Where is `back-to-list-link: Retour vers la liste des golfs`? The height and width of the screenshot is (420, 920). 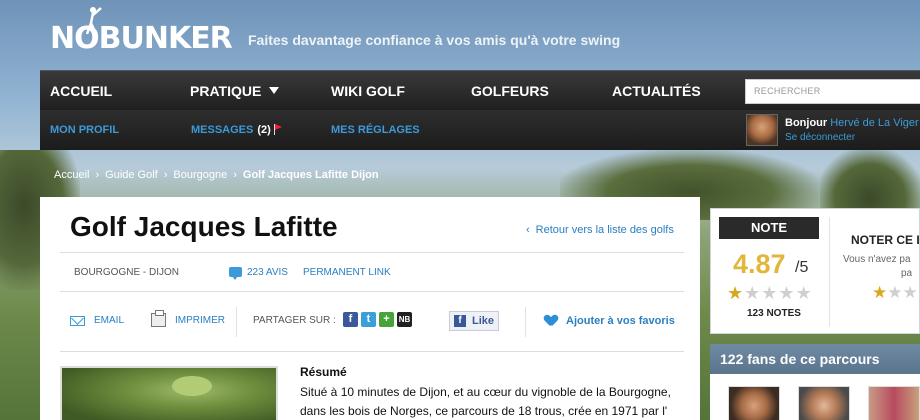 back-to-list-link: Retour vers la liste des golfs is located at coordinates (600, 230).